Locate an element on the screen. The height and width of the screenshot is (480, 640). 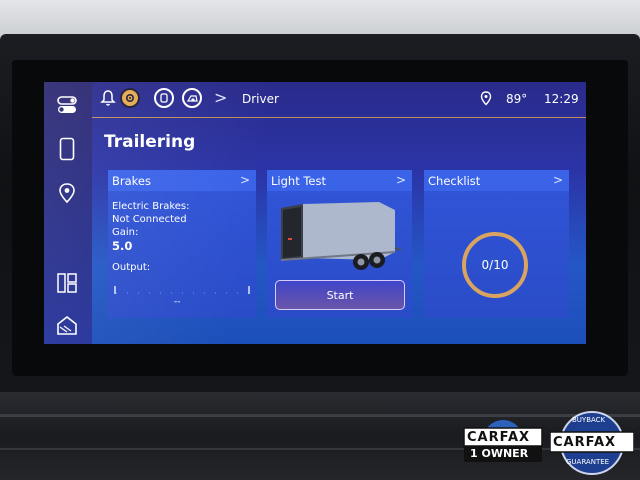
carfax-buyback-badge: CARFAX BUYBACK GUARANTEE is located at coordinates (592, 445).